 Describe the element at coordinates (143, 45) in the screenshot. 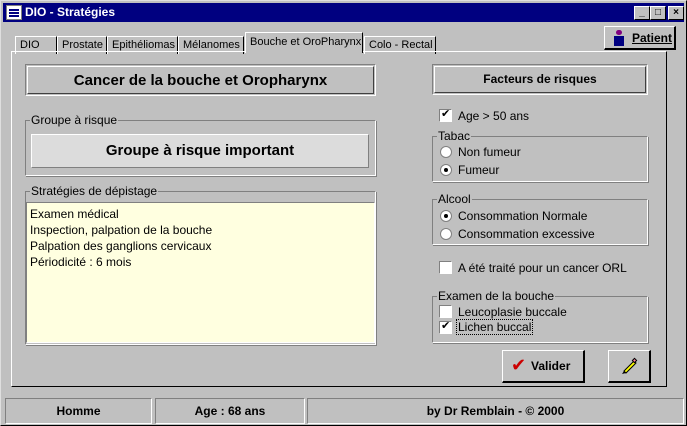

I see `tab-label: Epithéliomas` at that location.